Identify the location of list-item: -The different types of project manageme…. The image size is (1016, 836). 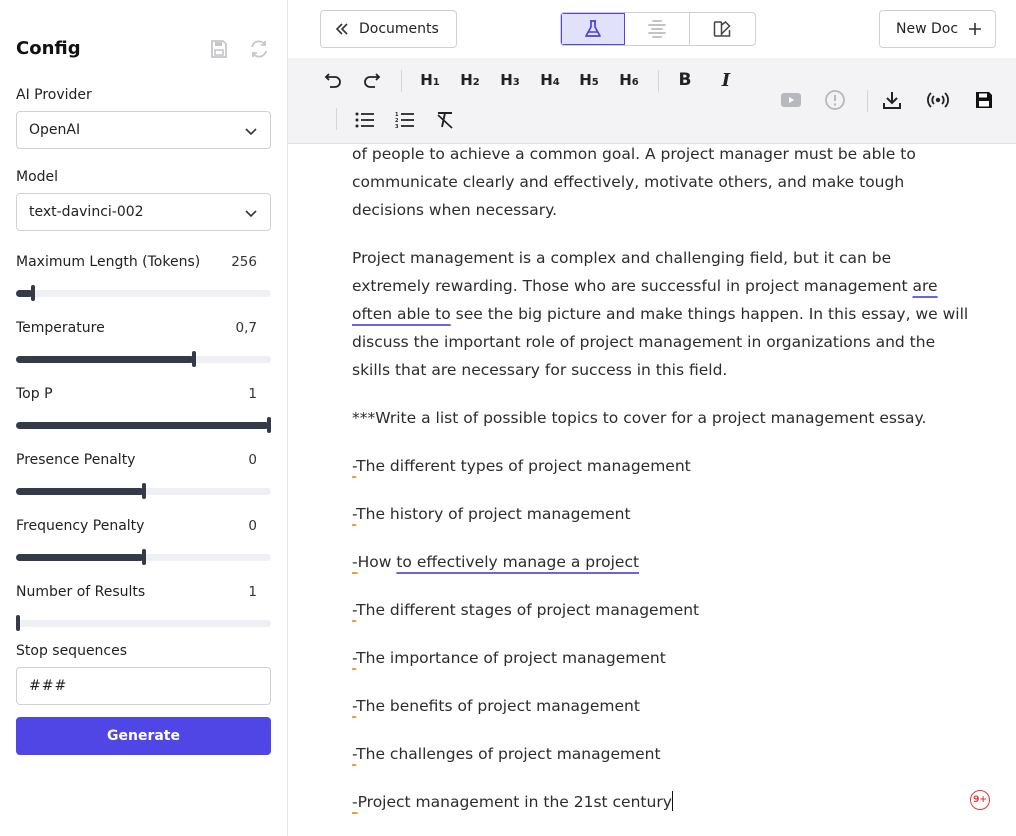
(521, 466).